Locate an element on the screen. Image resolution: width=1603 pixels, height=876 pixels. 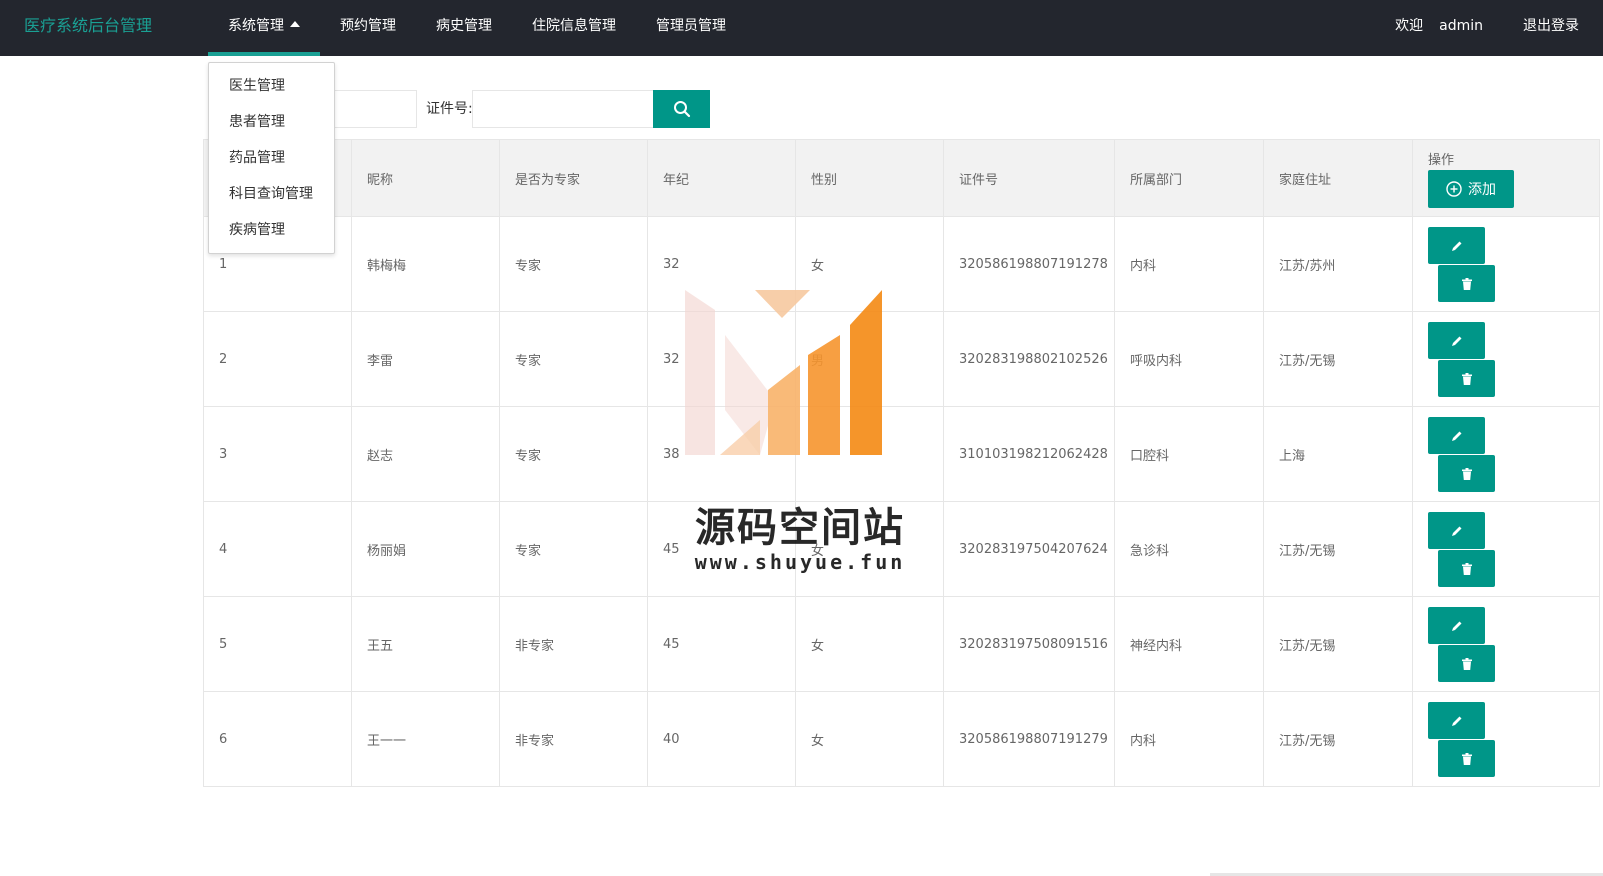
menu-item-doctors: 医生管理 is located at coordinates (271, 86).